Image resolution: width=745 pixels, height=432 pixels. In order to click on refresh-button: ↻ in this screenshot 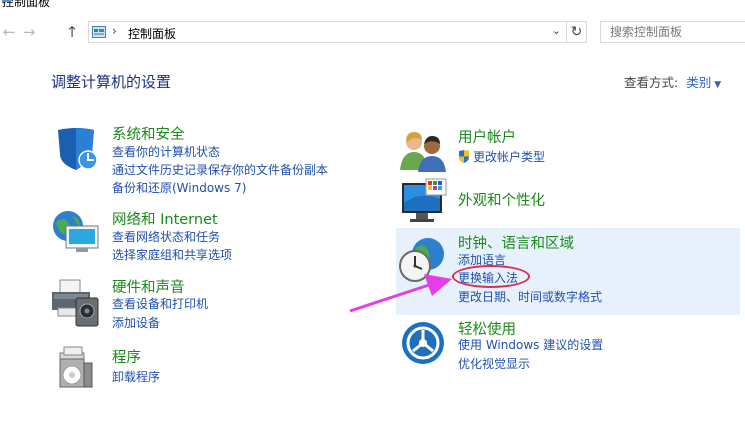, I will do `click(577, 32)`.